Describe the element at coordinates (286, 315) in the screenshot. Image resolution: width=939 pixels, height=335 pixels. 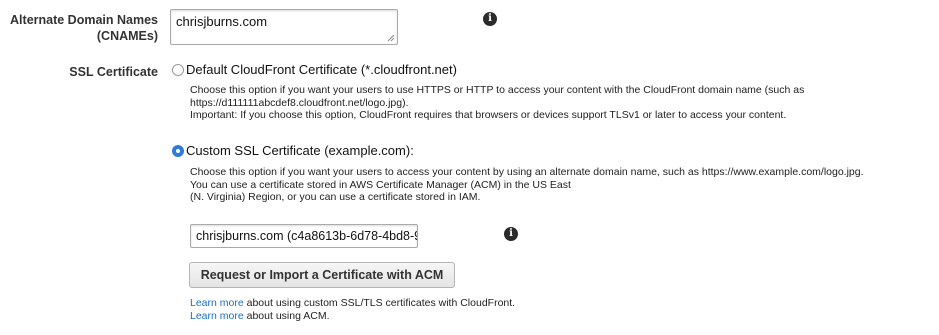
I see `learn-more-acm-text: about using ACM.` at that location.